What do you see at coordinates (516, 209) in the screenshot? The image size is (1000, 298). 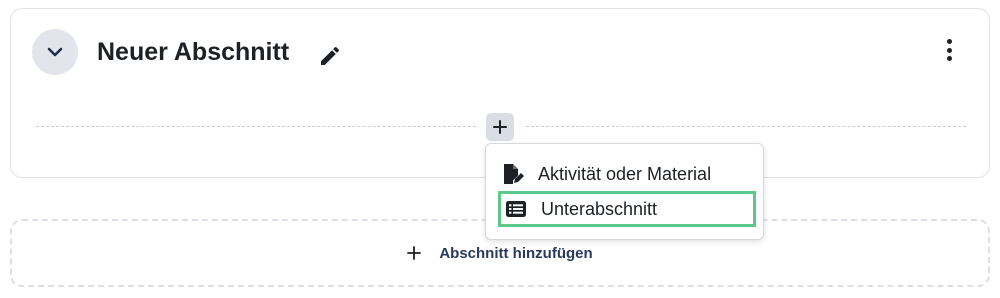 I see `list-icon` at bounding box center [516, 209].